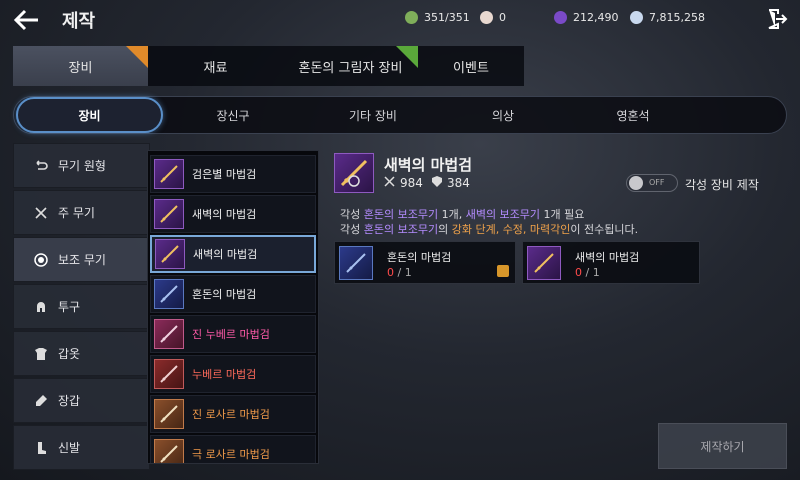  I want to click on selected-item-name: 새벽의 마법검, so click(428, 165).